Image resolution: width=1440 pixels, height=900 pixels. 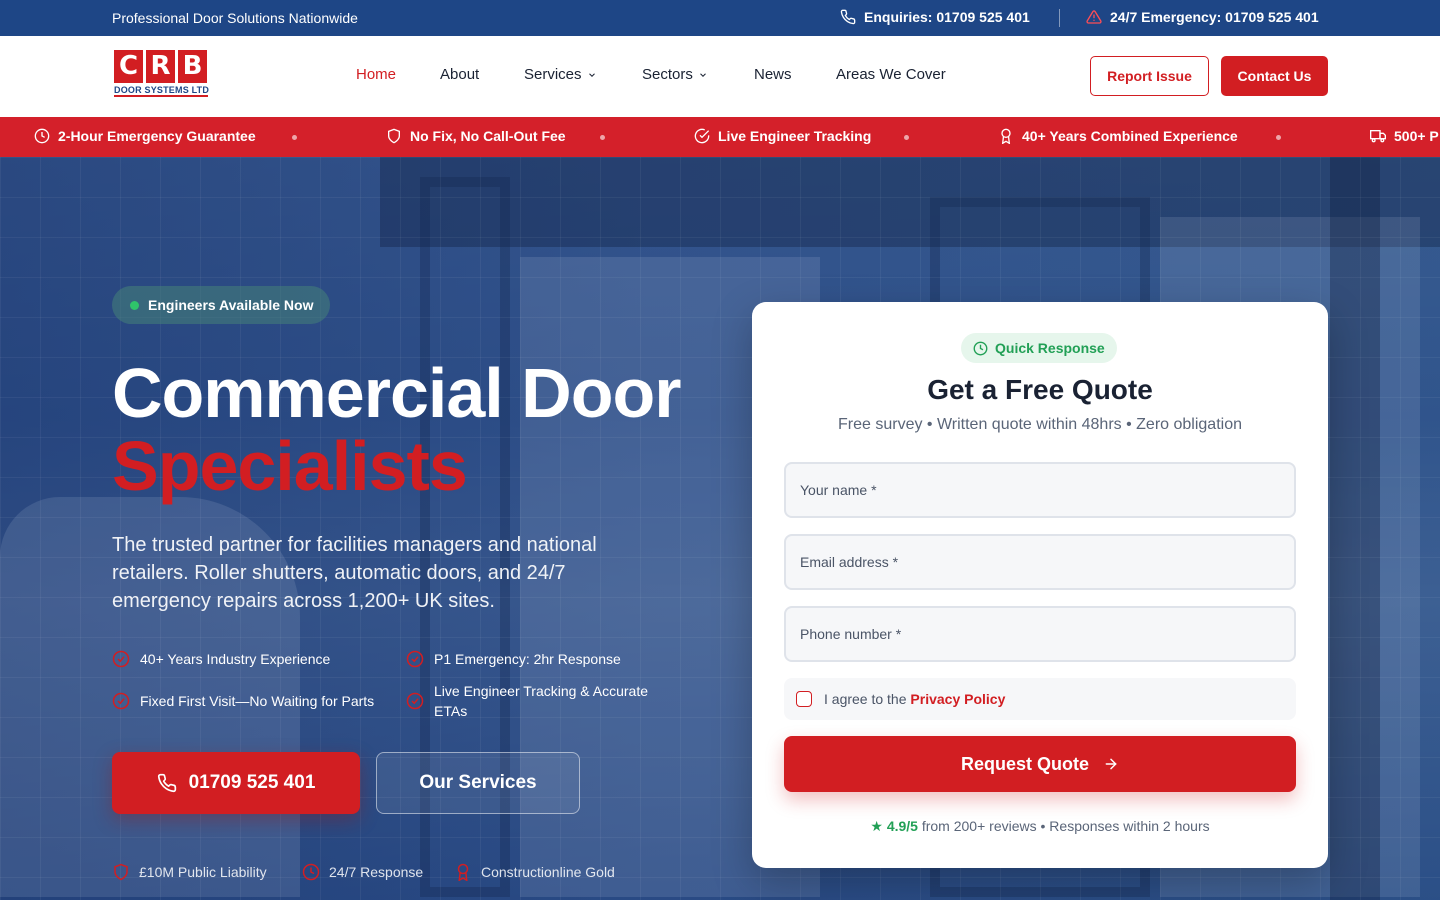 What do you see at coordinates (1214, 17) in the screenshot?
I see `emergency-text: 24/7 Emergency: 01709 525 401` at bounding box center [1214, 17].